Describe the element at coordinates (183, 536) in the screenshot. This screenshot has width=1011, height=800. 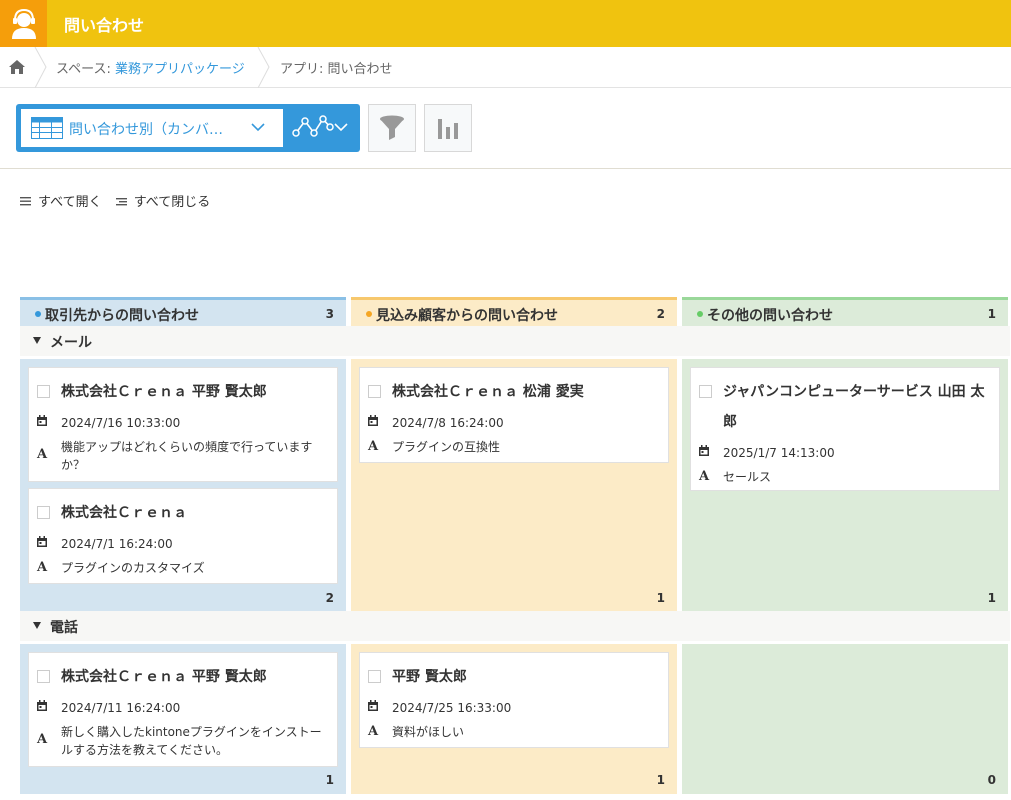
I see `kanban-card: 株式会社Ｃｒｅｎａ 2024/7/1 16:24:00 A プラグインのカスタマイズ` at that location.